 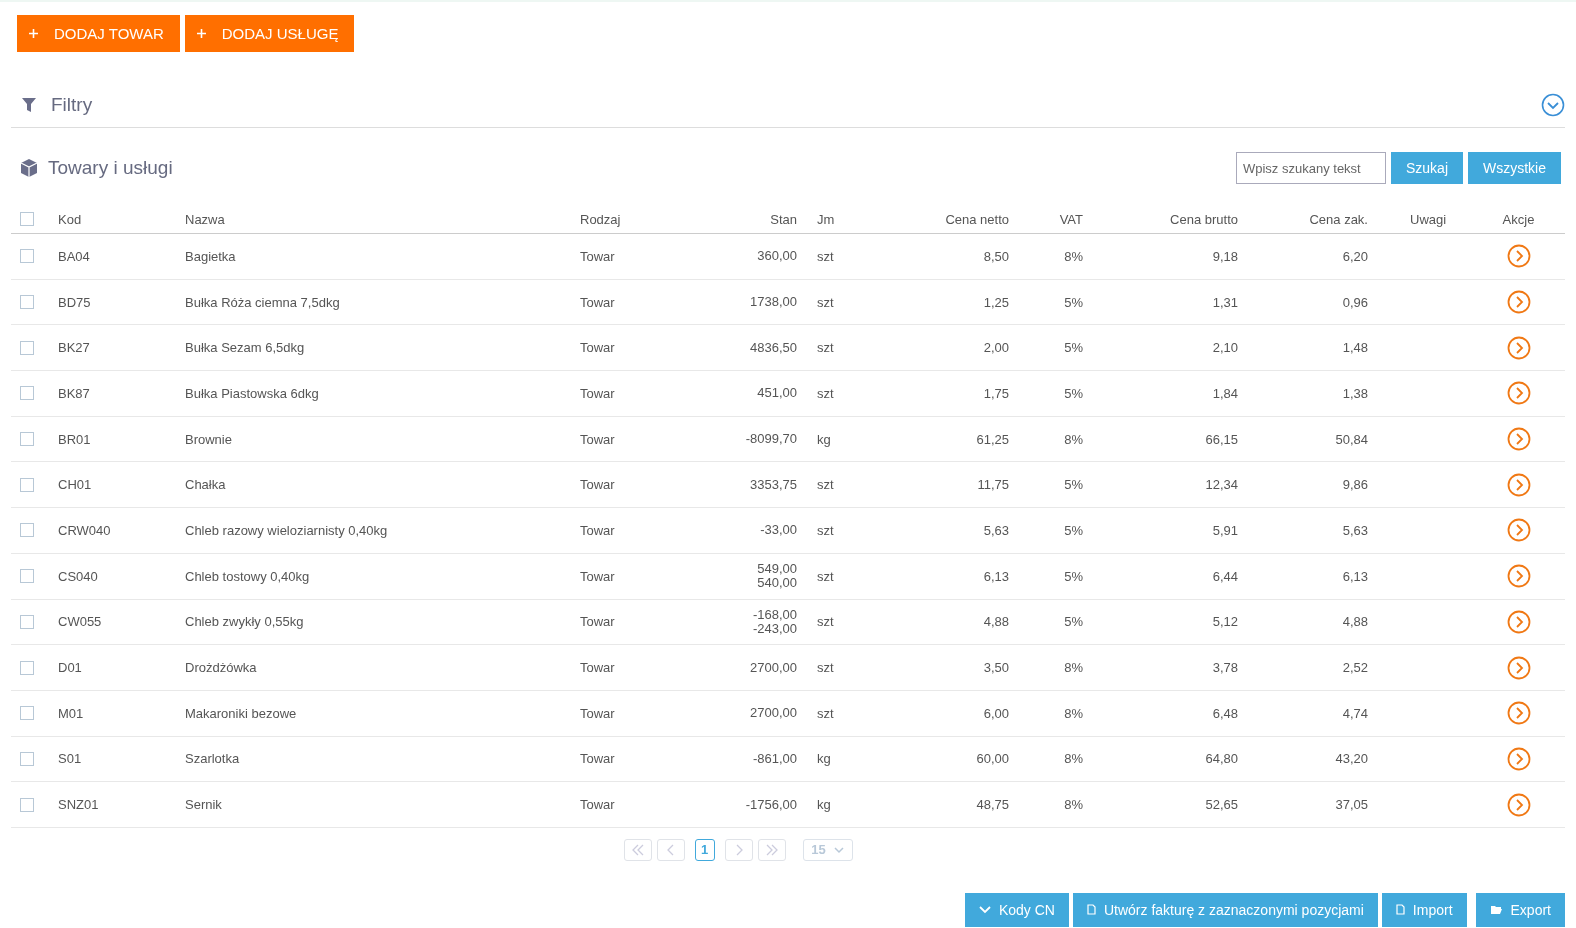 I want to click on table-cell: 43,20, so click(x=1351, y=759).